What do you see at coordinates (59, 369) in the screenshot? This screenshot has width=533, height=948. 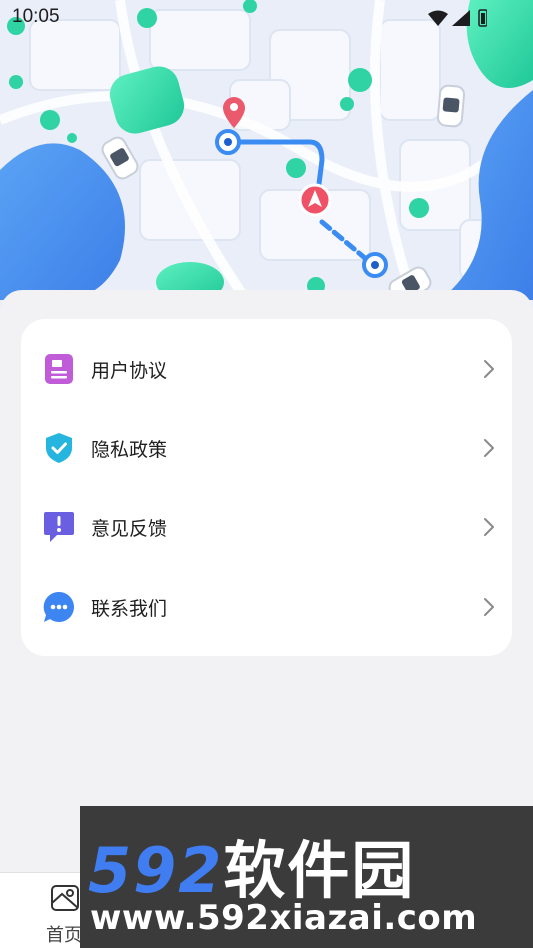 I see `document-icon` at bounding box center [59, 369].